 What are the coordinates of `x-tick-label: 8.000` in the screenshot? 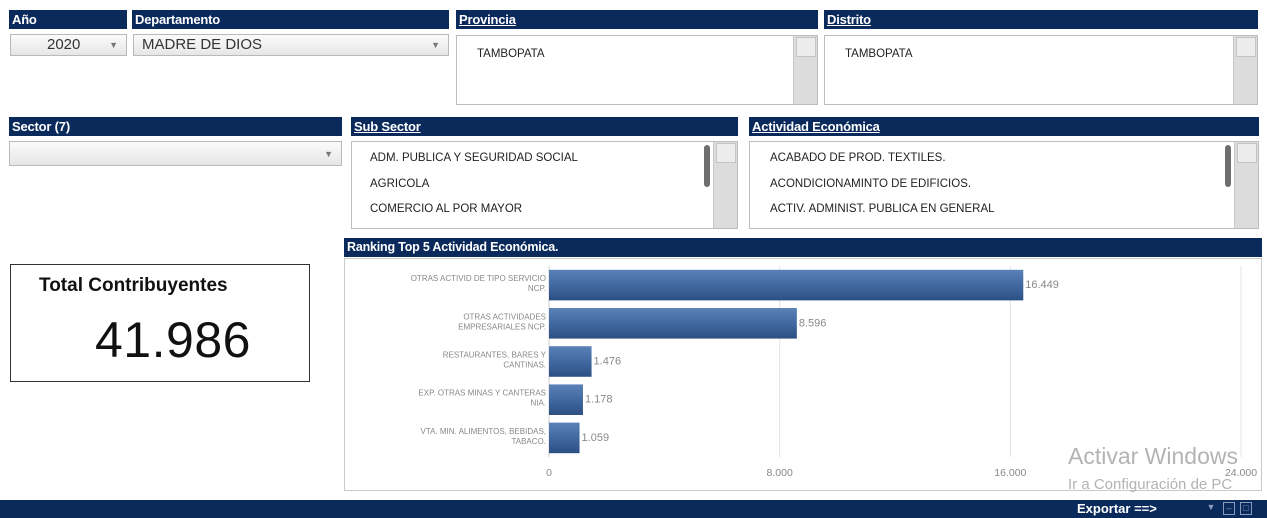 It's located at (780, 473).